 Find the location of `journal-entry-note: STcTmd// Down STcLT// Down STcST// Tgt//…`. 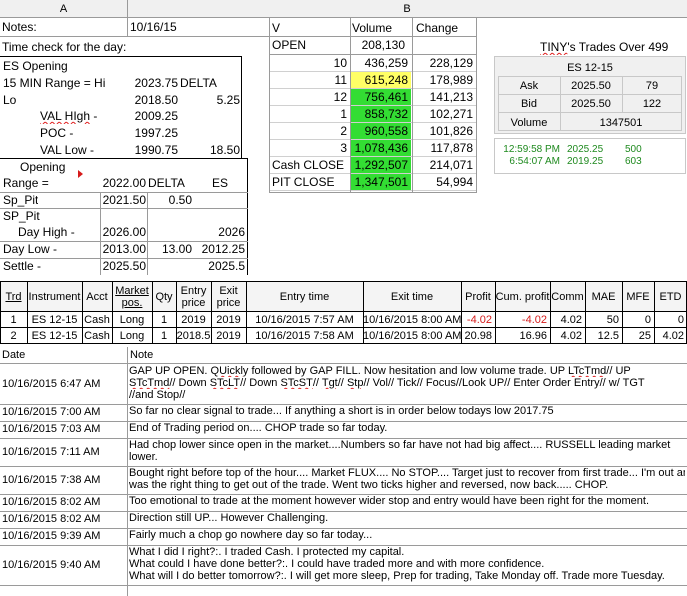

journal-entry-note: STcTmd// Down STcLT// Down STcST// Tgt//… is located at coordinates (407, 383).